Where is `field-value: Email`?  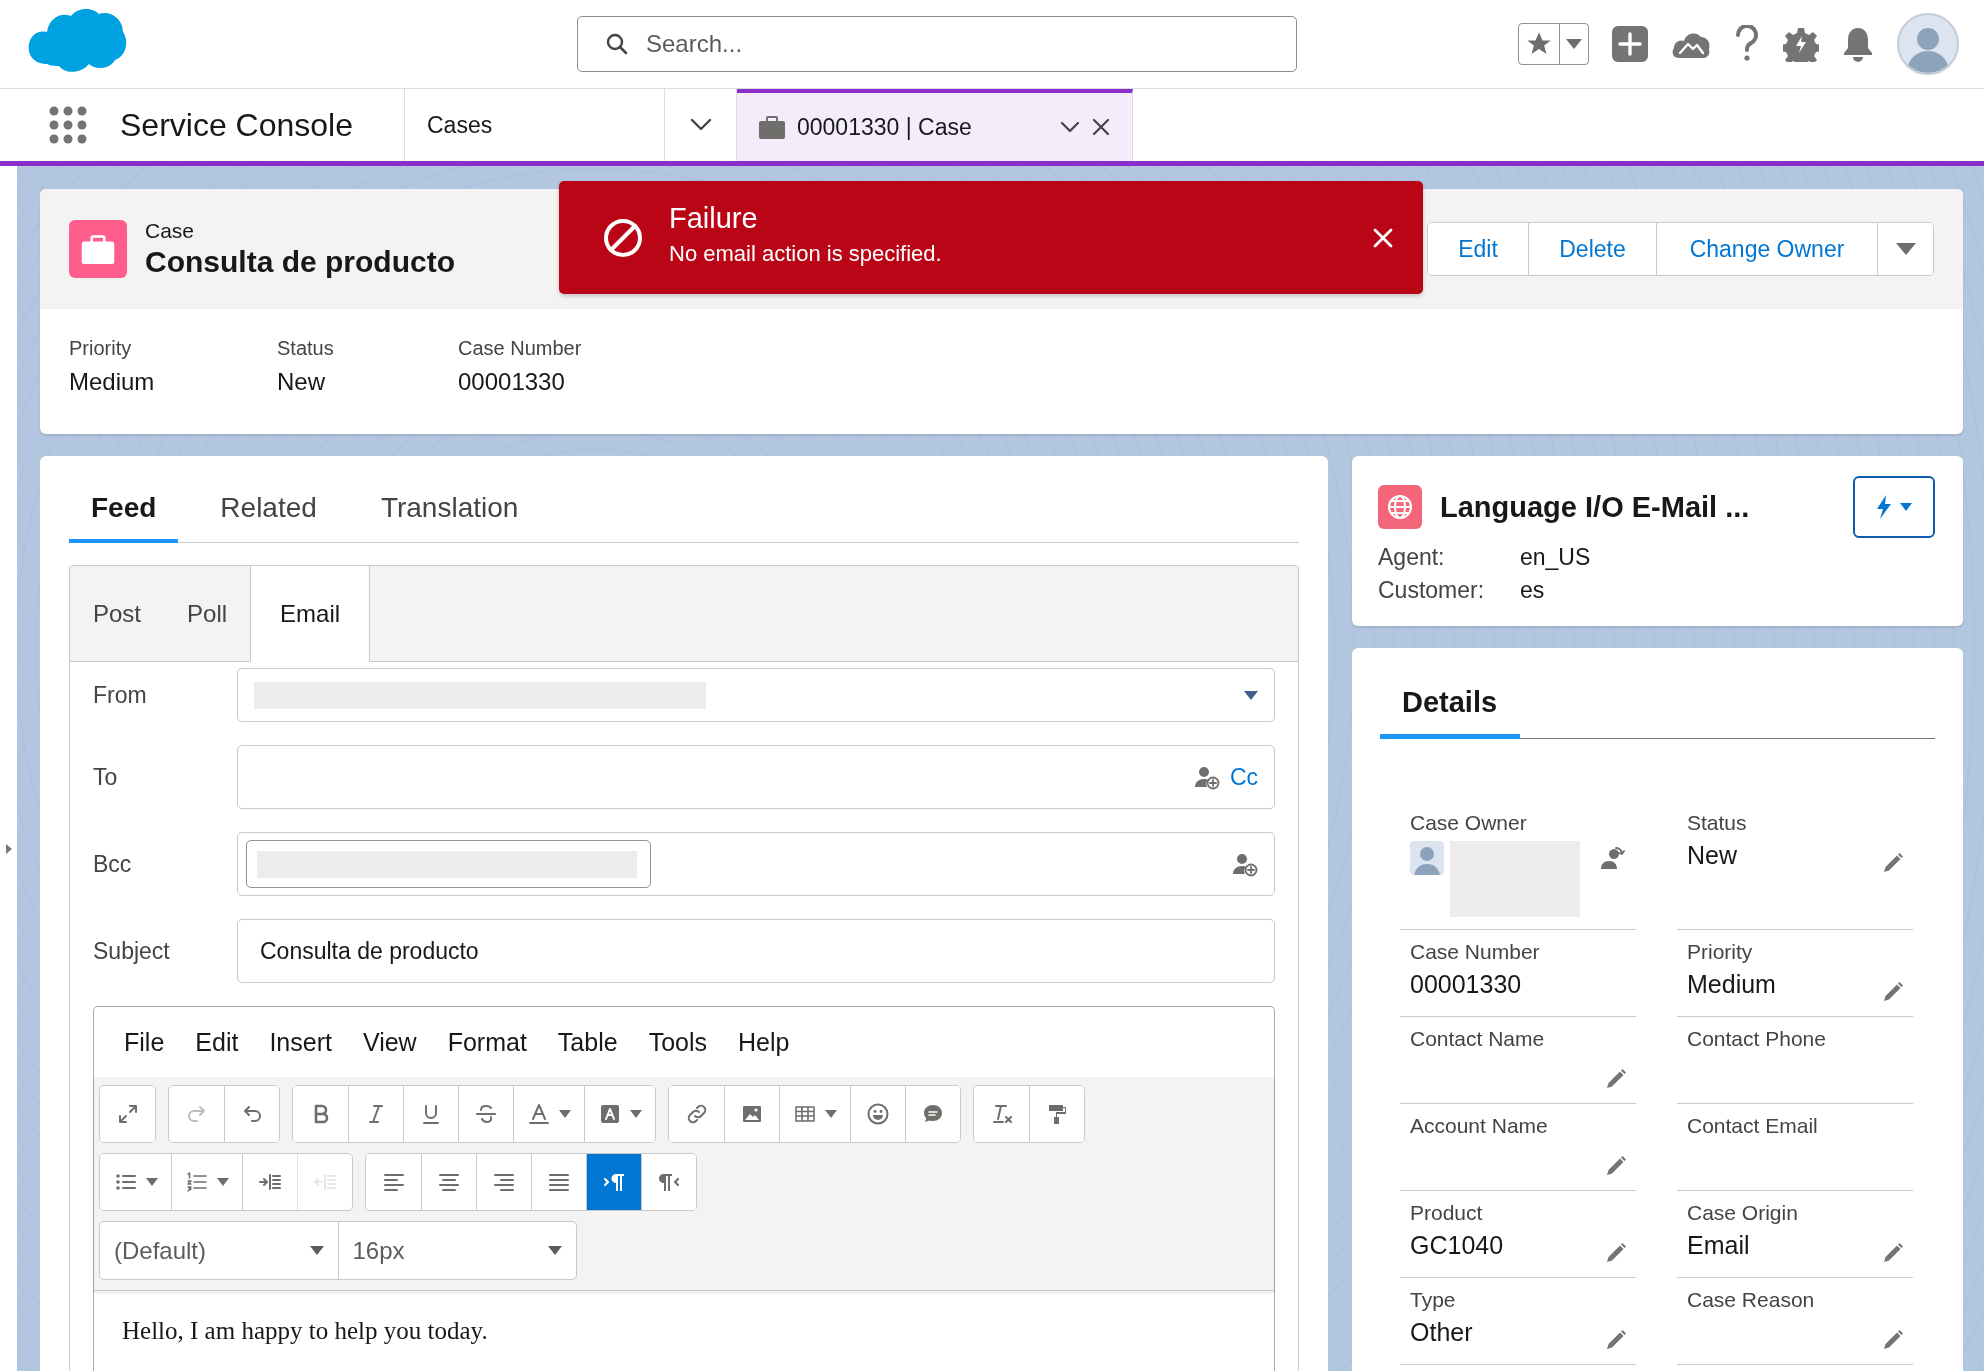 field-value: Email is located at coordinates (1718, 1245).